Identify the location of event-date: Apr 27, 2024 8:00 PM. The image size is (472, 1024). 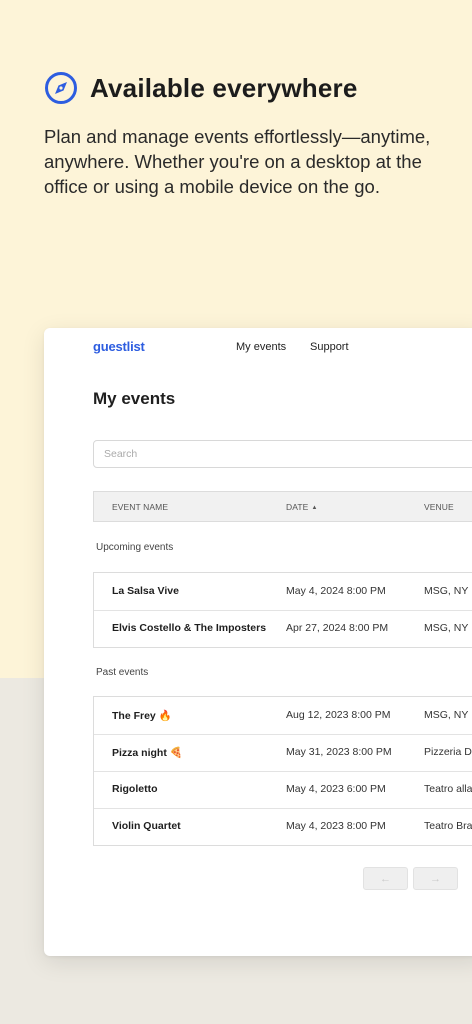
(337, 628).